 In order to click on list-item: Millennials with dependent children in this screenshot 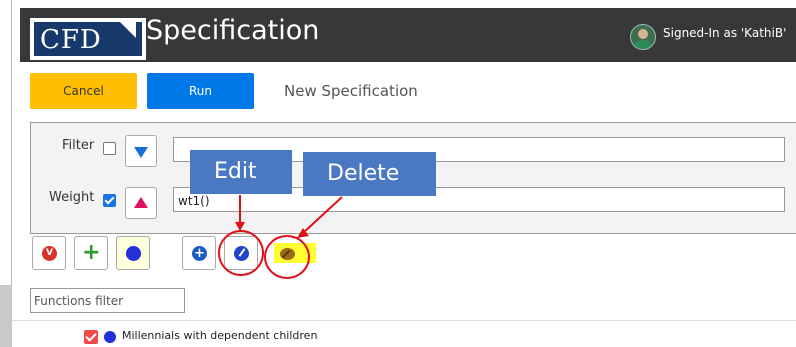, I will do `click(219, 335)`.